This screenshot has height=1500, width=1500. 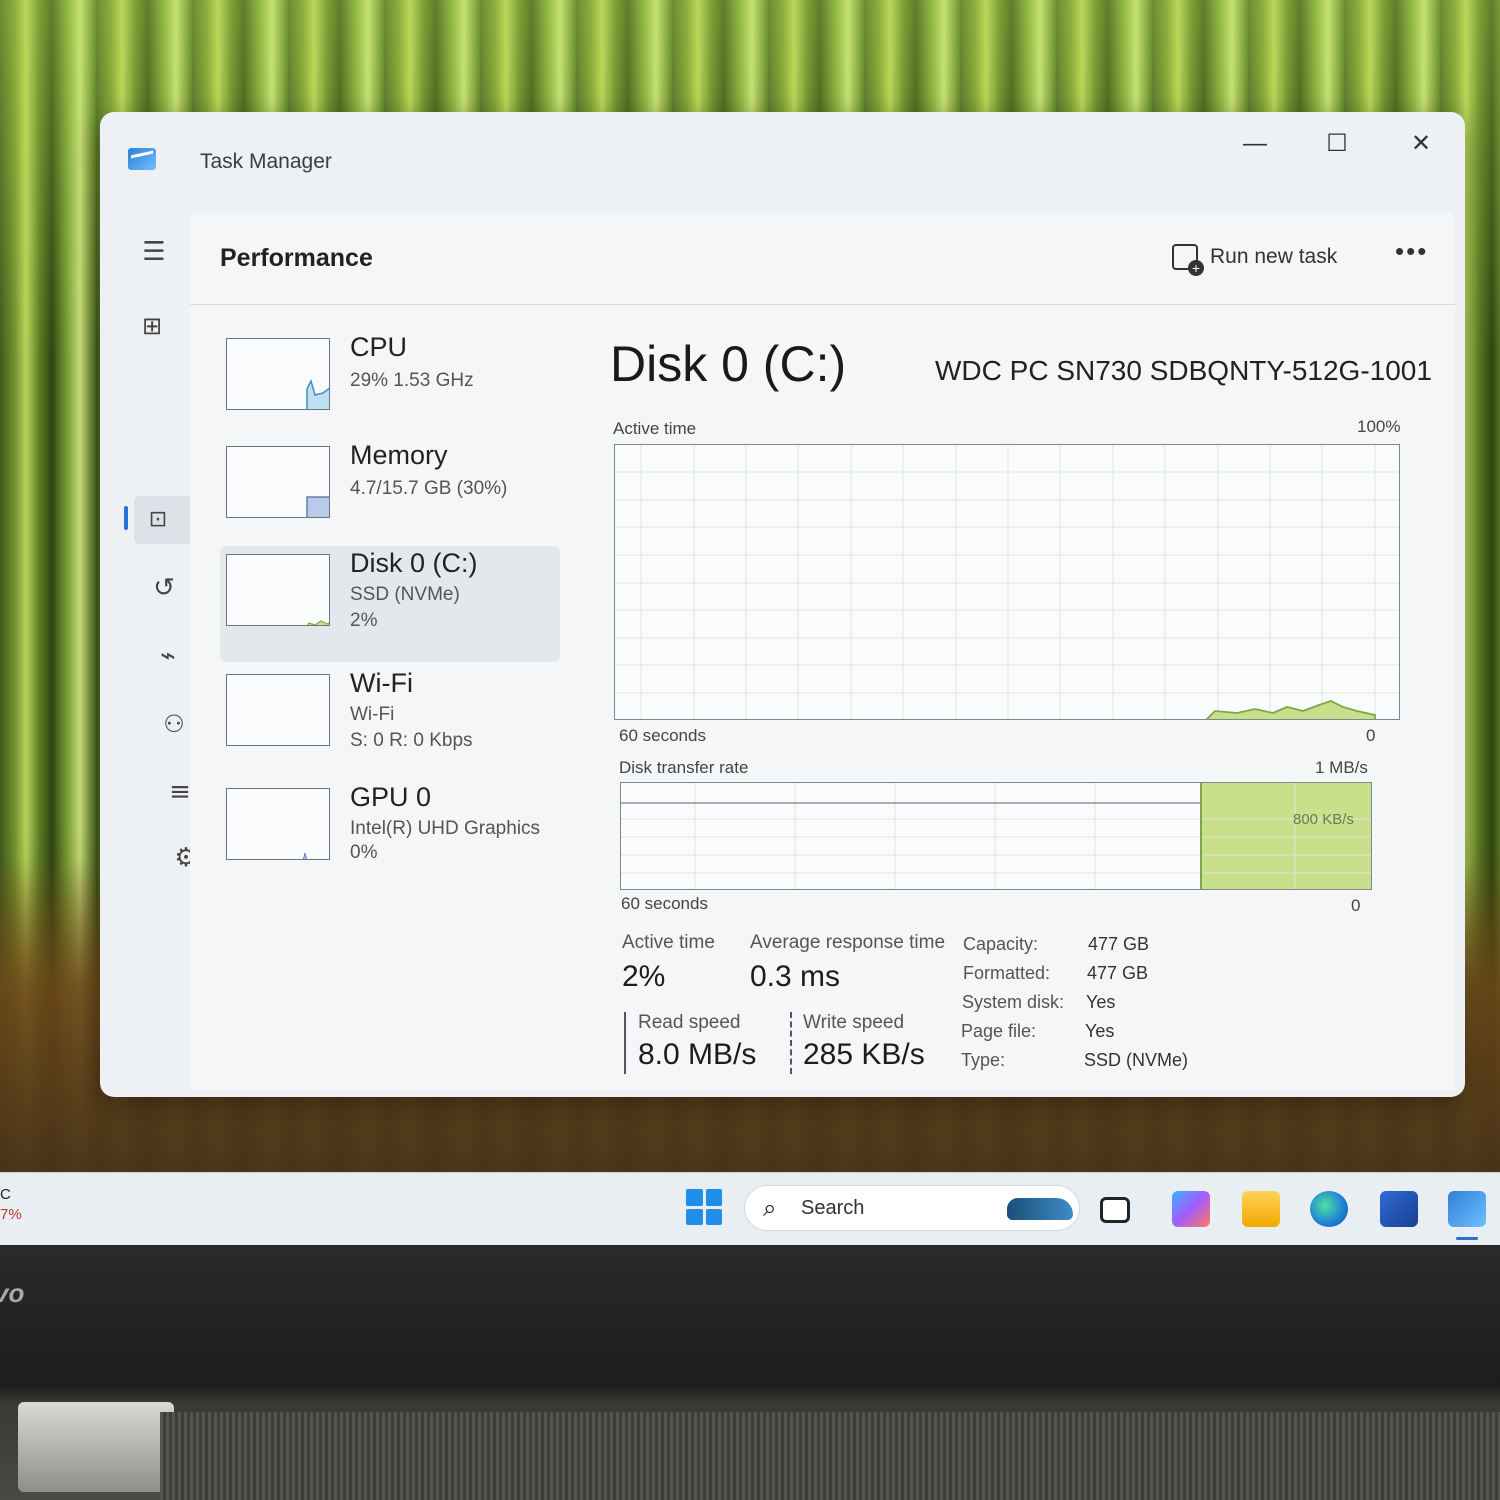 I want to click on write-speed-label: Write speed, so click(x=854, y=1022).